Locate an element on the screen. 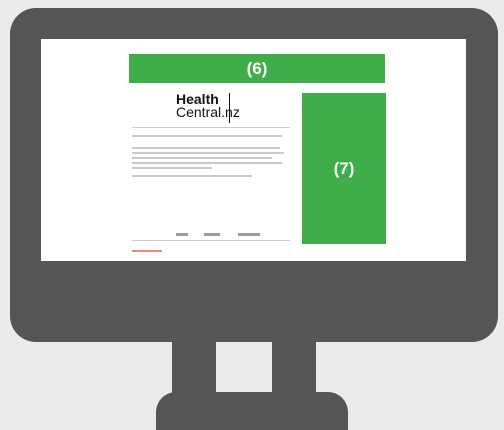 This screenshot has height=430, width=504. logo-divider is located at coordinates (229, 108).